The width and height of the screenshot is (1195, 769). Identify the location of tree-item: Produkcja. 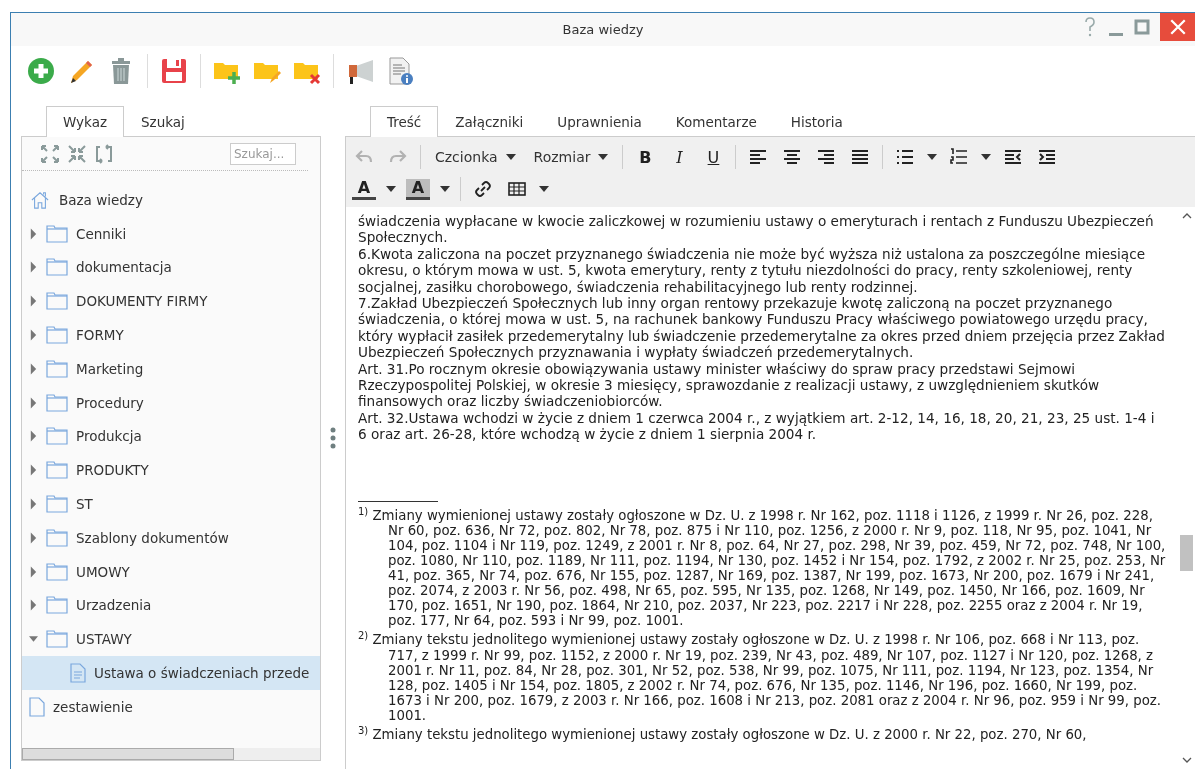
(171, 436).